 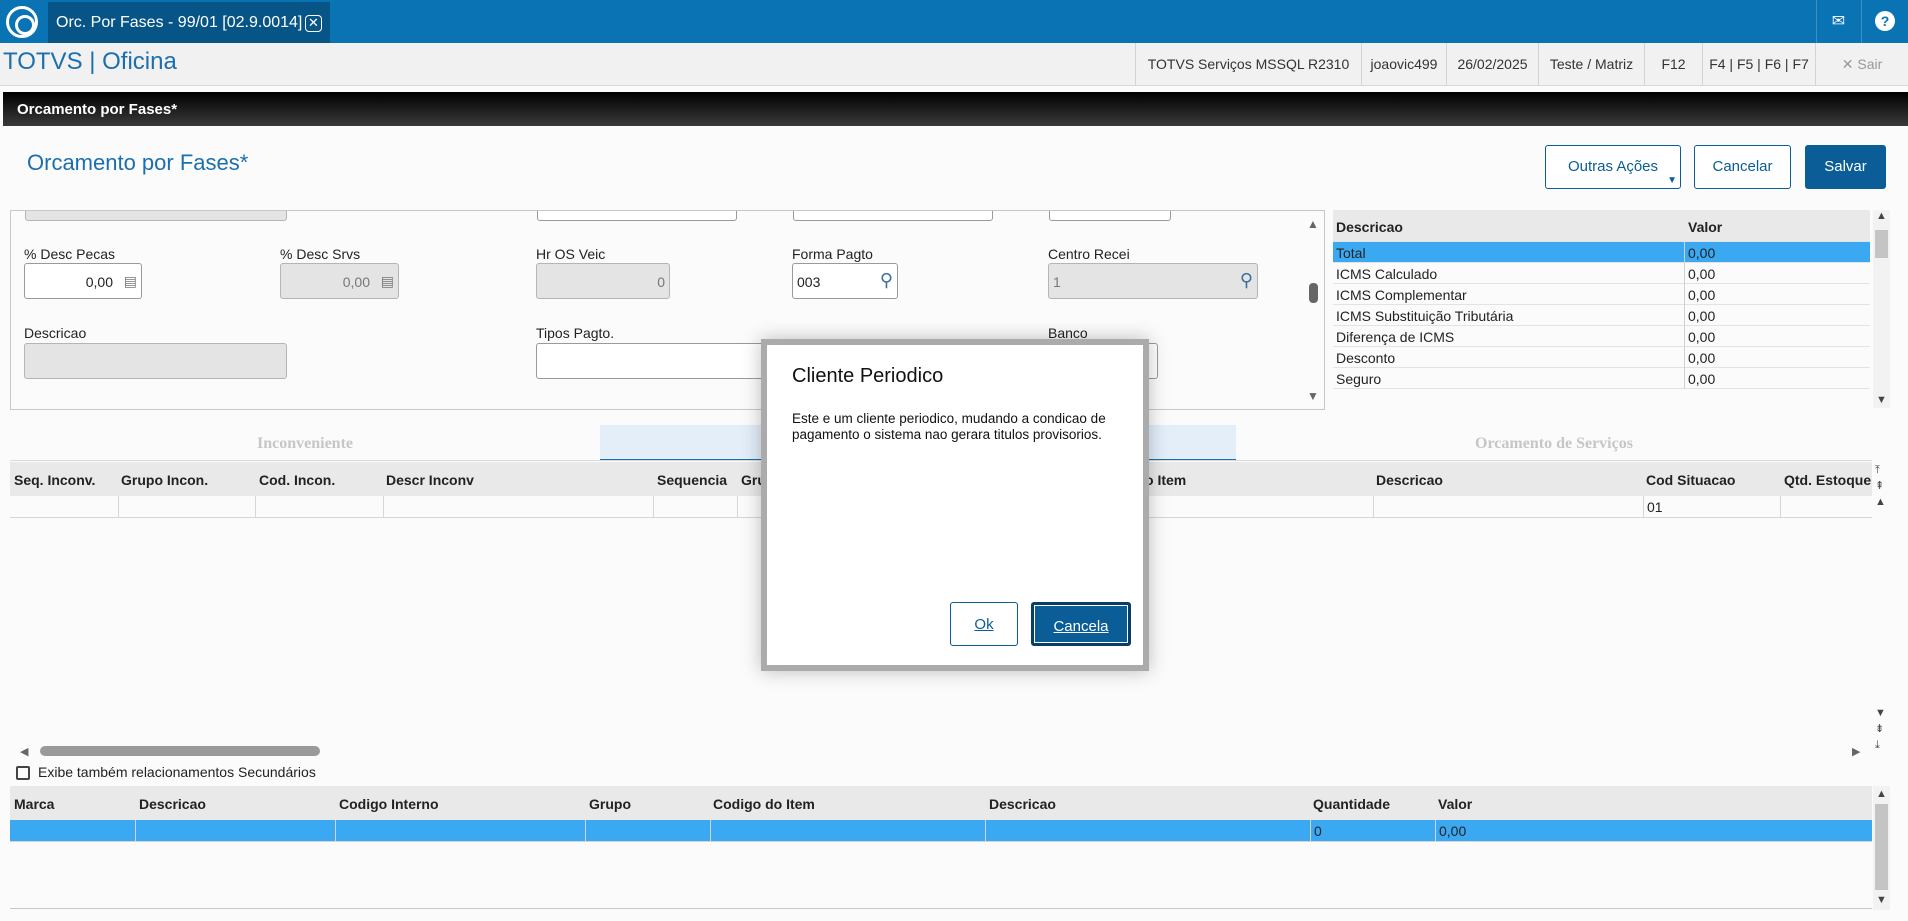 What do you see at coordinates (955, 109) in the screenshot?
I see `window-title-bar: Orcamento por Fases*` at bounding box center [955, 109].